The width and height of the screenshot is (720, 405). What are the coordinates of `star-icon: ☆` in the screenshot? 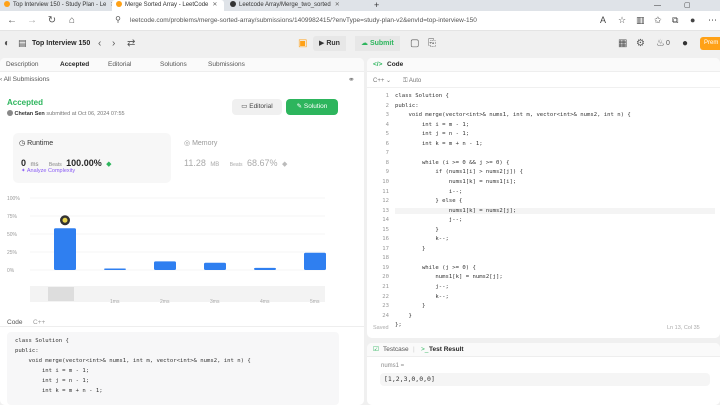 It's located at (622, 20).